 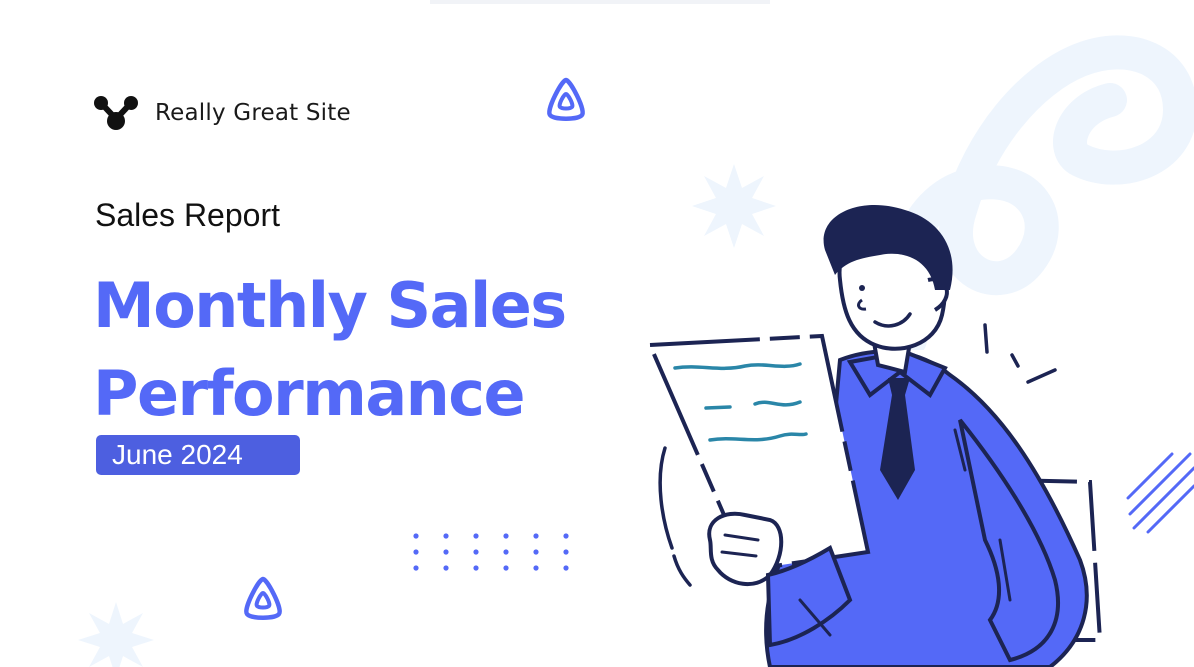 What do you see at coordinates (198, 455) in the screenshot?
I see `date-badge: June 2024` at bounding box center [198, 455].